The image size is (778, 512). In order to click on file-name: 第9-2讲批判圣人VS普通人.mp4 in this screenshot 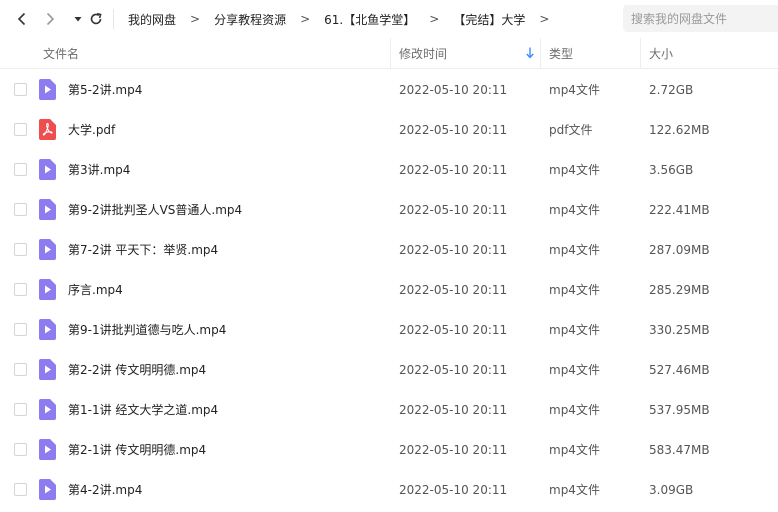, I will do `click(155, 210)`.